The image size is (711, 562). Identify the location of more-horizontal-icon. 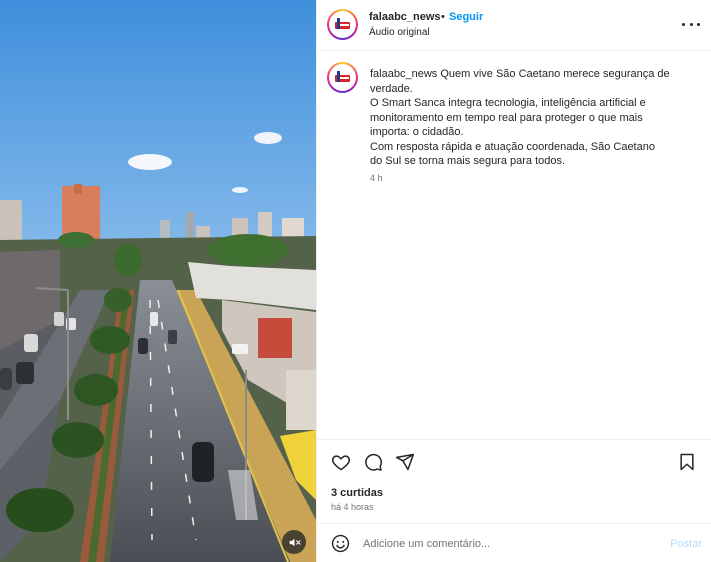
(691, 24).